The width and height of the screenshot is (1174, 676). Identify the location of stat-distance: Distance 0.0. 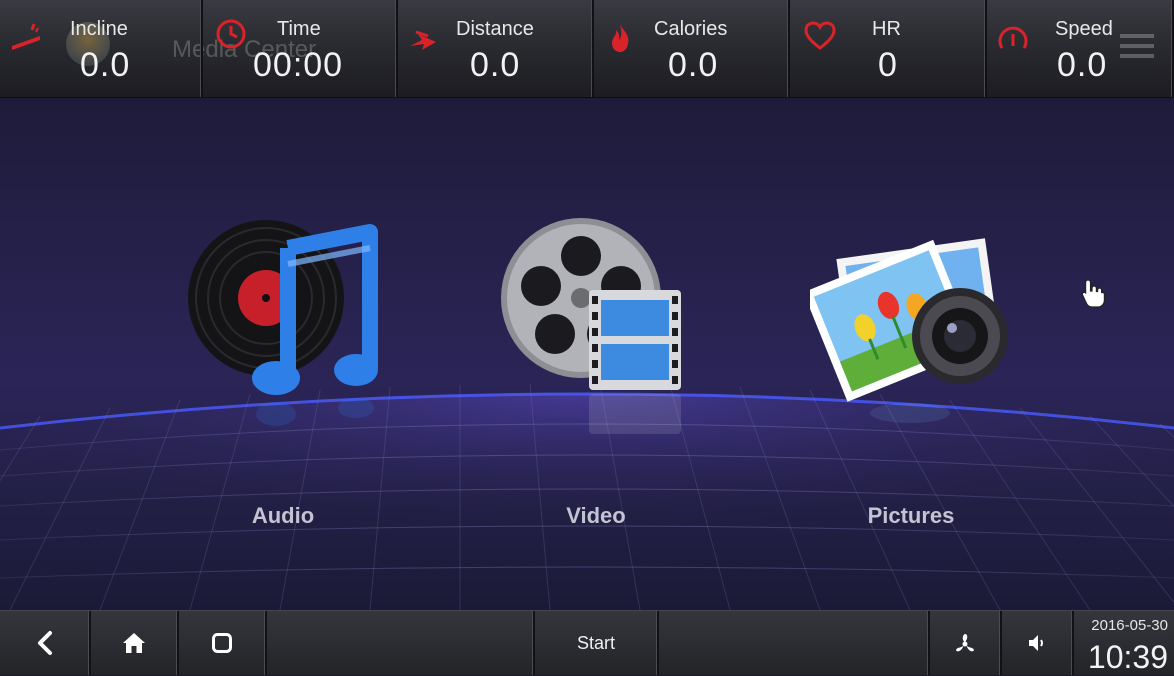
(496, 48).